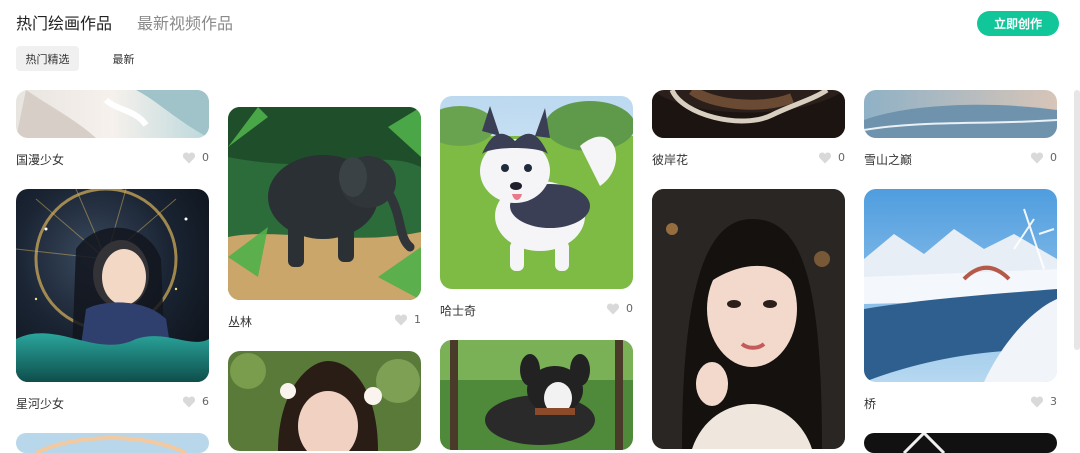  I want to click on artwork-card-puppy, so click(536, 395).